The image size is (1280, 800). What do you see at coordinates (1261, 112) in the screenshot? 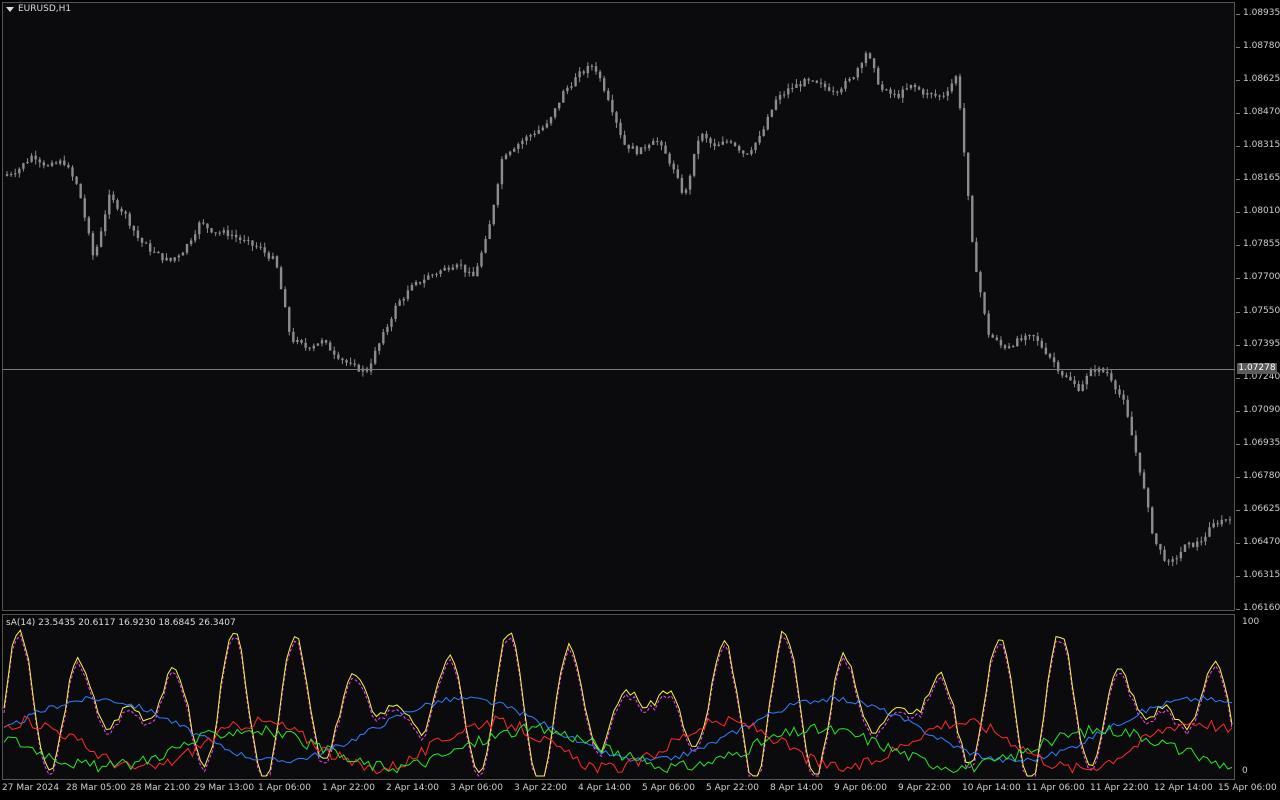
I see `price-axis-label: 1.08470` at bounding box center [1261, 112].